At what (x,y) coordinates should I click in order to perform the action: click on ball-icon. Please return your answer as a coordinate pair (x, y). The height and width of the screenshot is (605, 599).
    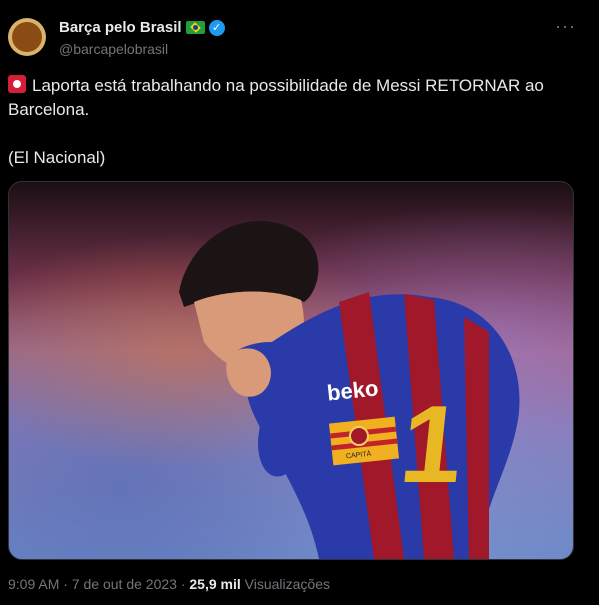
    Looking at the image, I should click on (27, 37).